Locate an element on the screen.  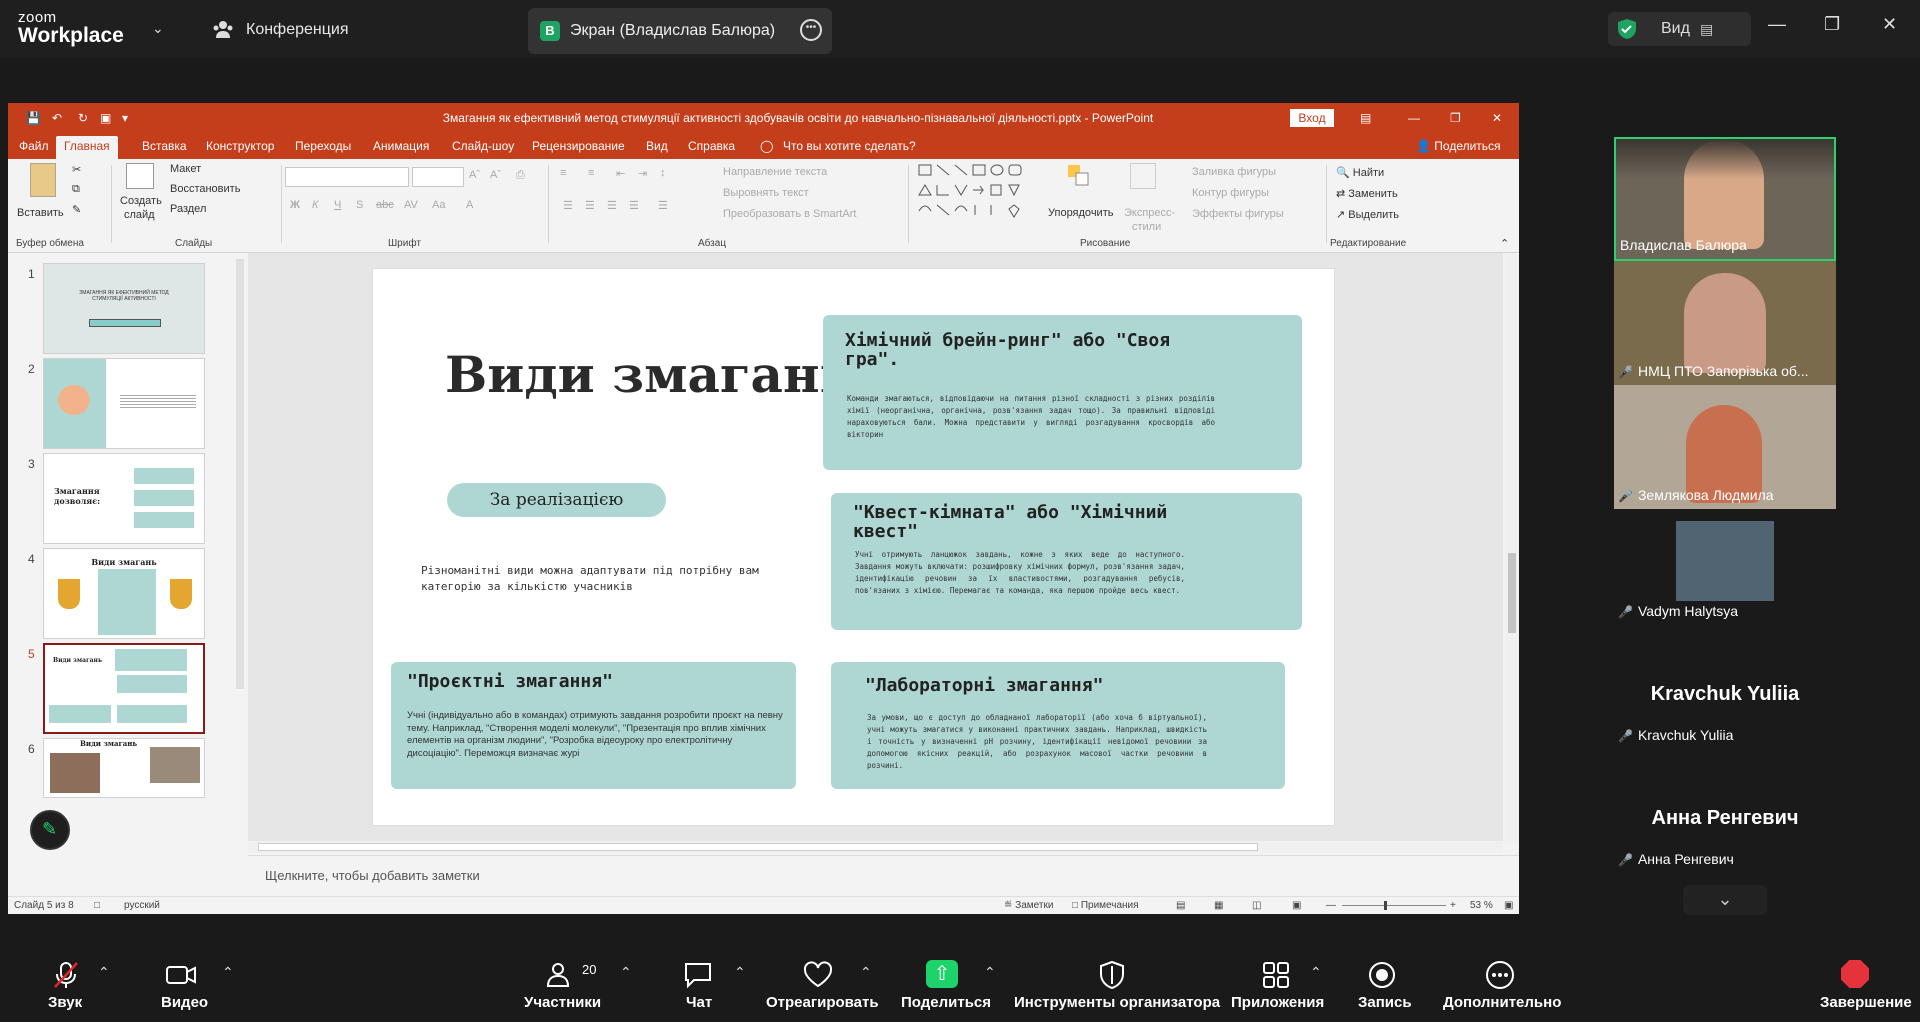
video-label: Видео is located at coordinates (184, 1002).